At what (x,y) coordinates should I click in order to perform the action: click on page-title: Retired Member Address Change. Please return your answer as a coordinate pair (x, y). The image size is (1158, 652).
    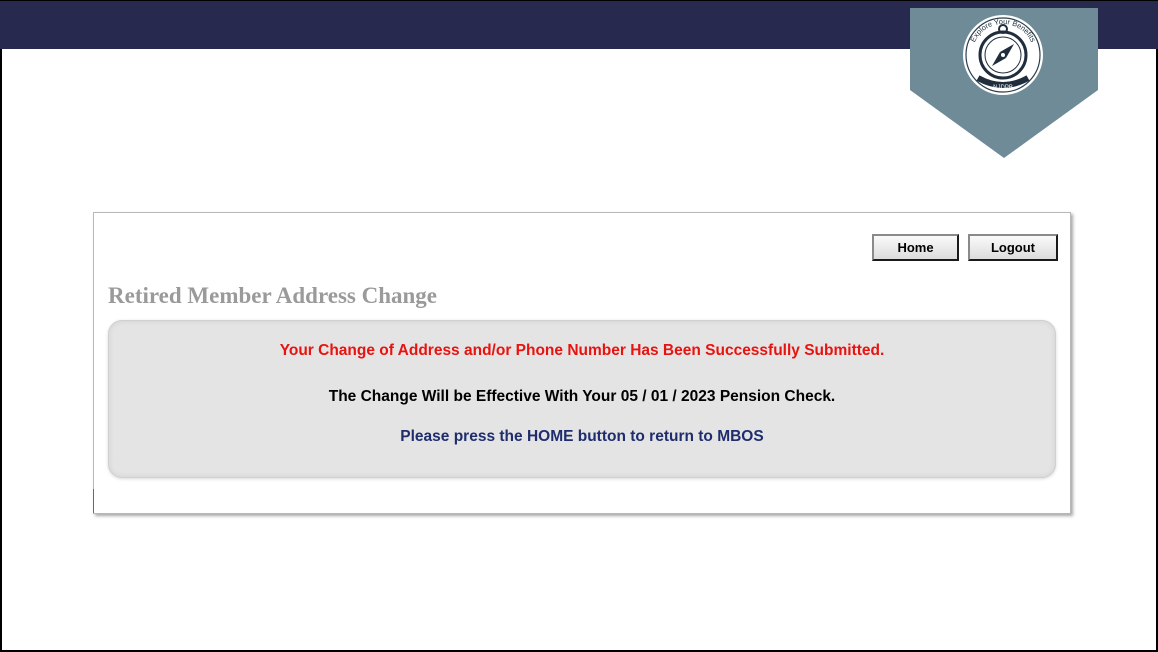
    Looking at the image, I should click on (273, 295).